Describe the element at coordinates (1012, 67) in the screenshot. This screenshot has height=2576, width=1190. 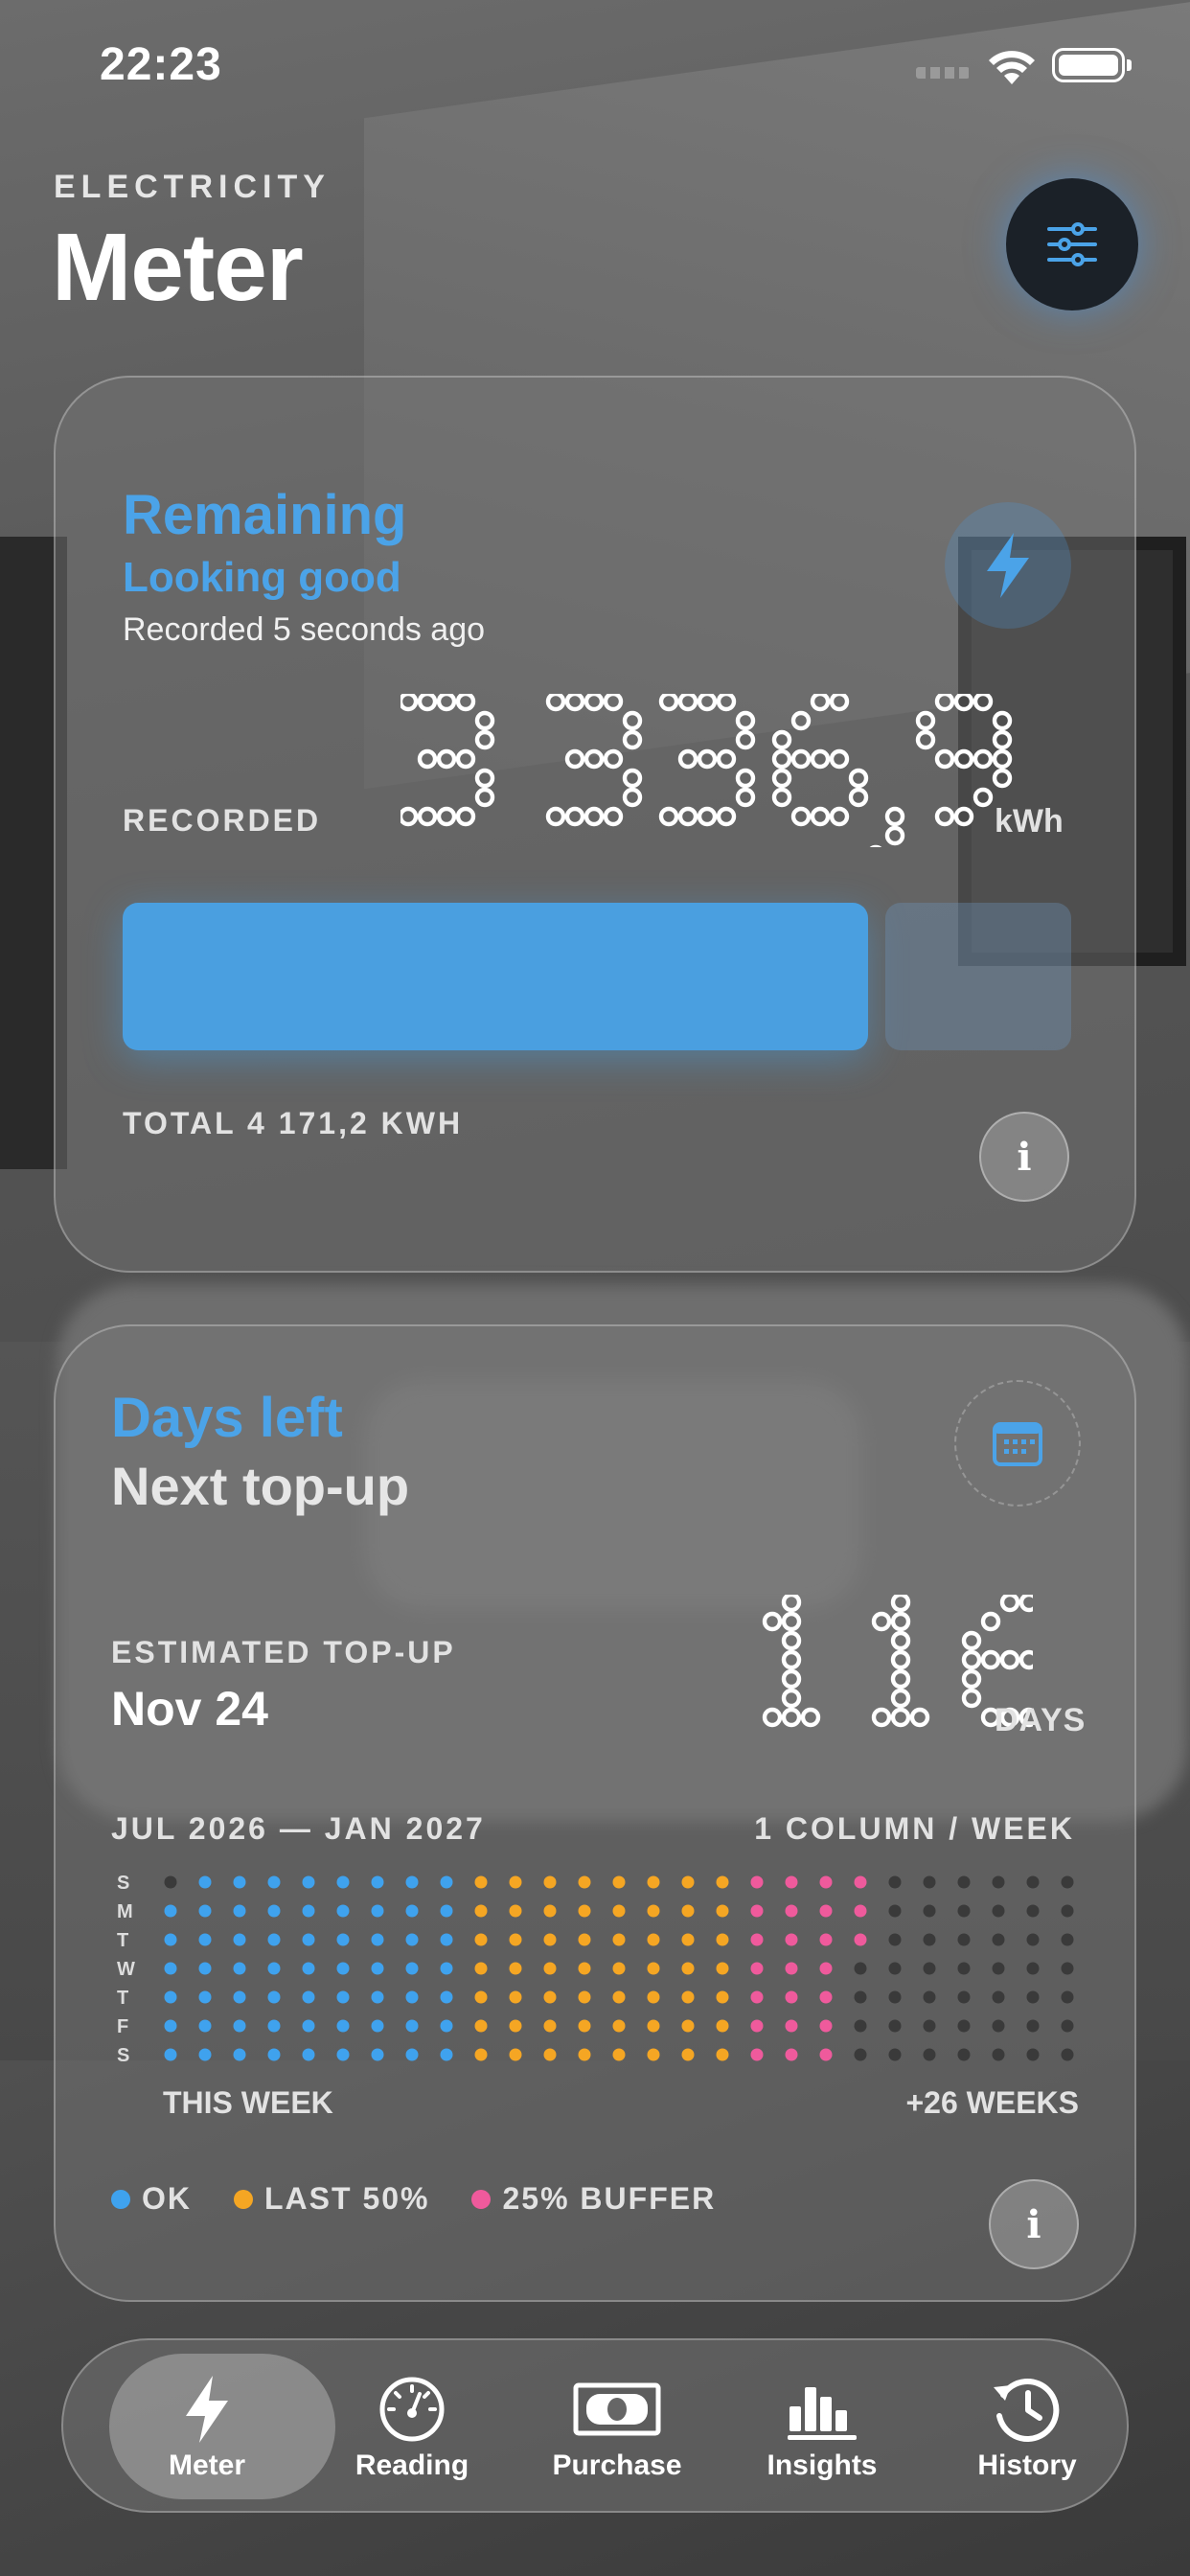
I see `wifi-icon` at that location.